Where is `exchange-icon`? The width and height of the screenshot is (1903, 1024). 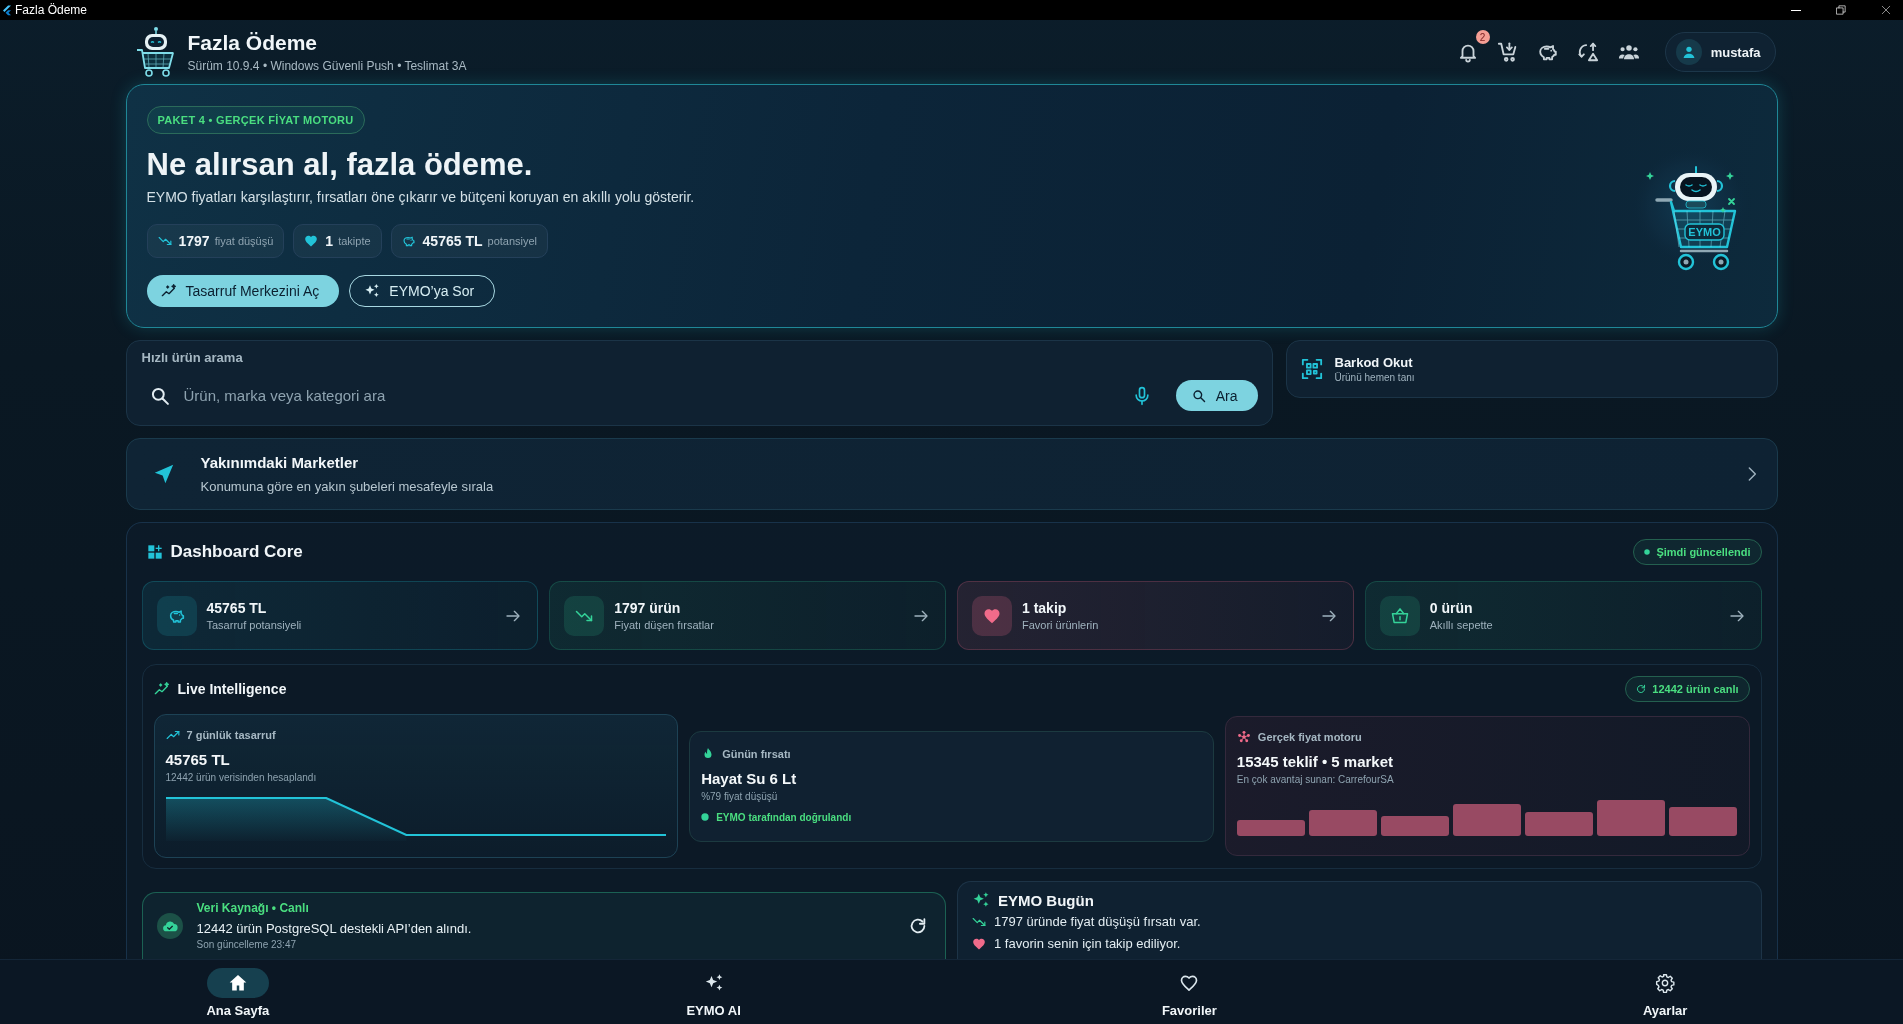 exchange-icon is located at coordinates (1587, 52).